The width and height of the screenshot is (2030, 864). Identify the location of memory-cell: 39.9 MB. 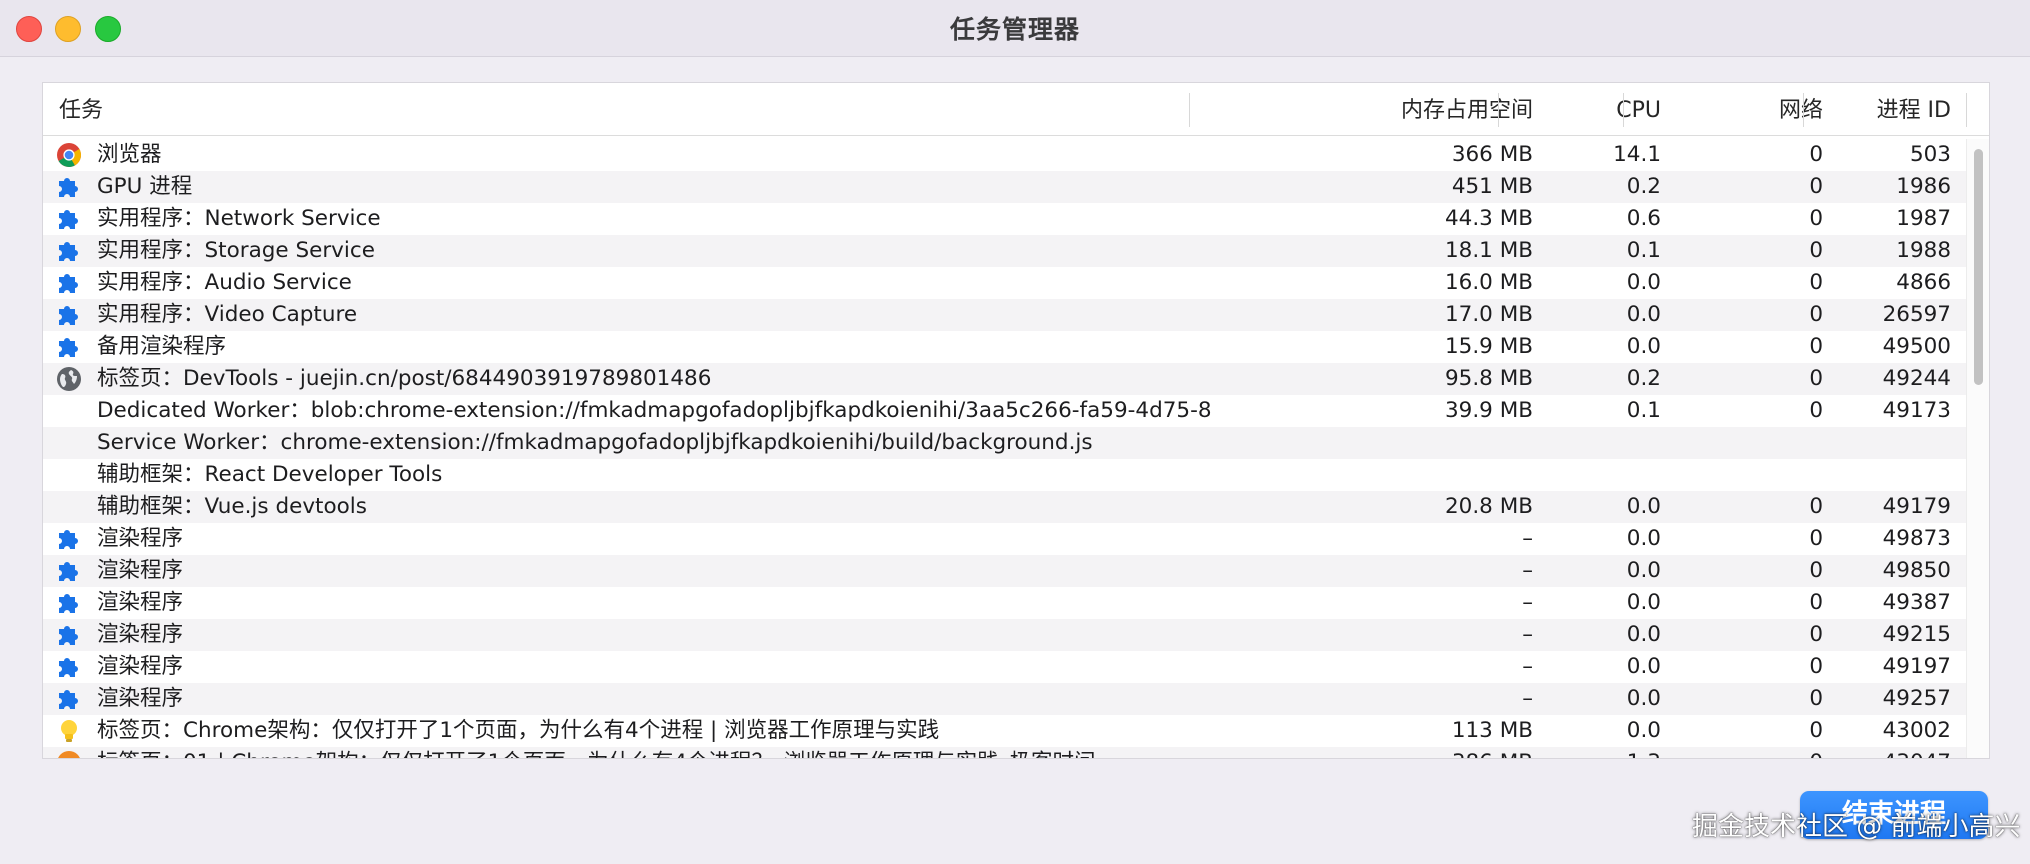
(1488, 410).